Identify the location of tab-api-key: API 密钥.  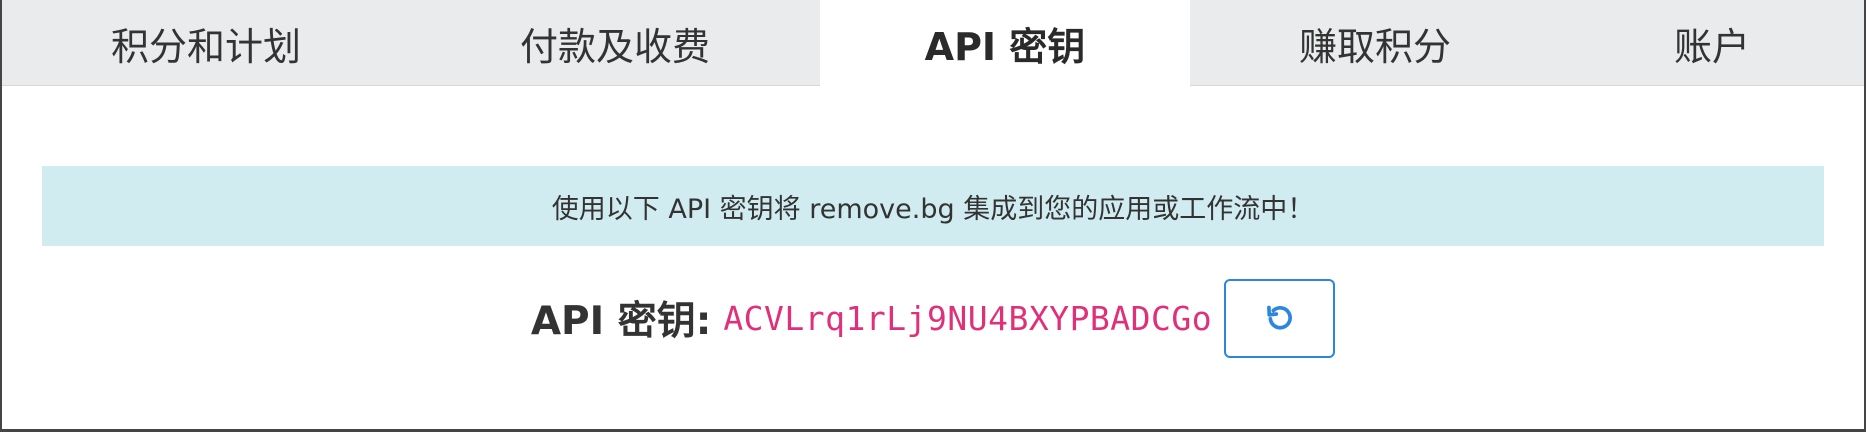
(1005, 43).